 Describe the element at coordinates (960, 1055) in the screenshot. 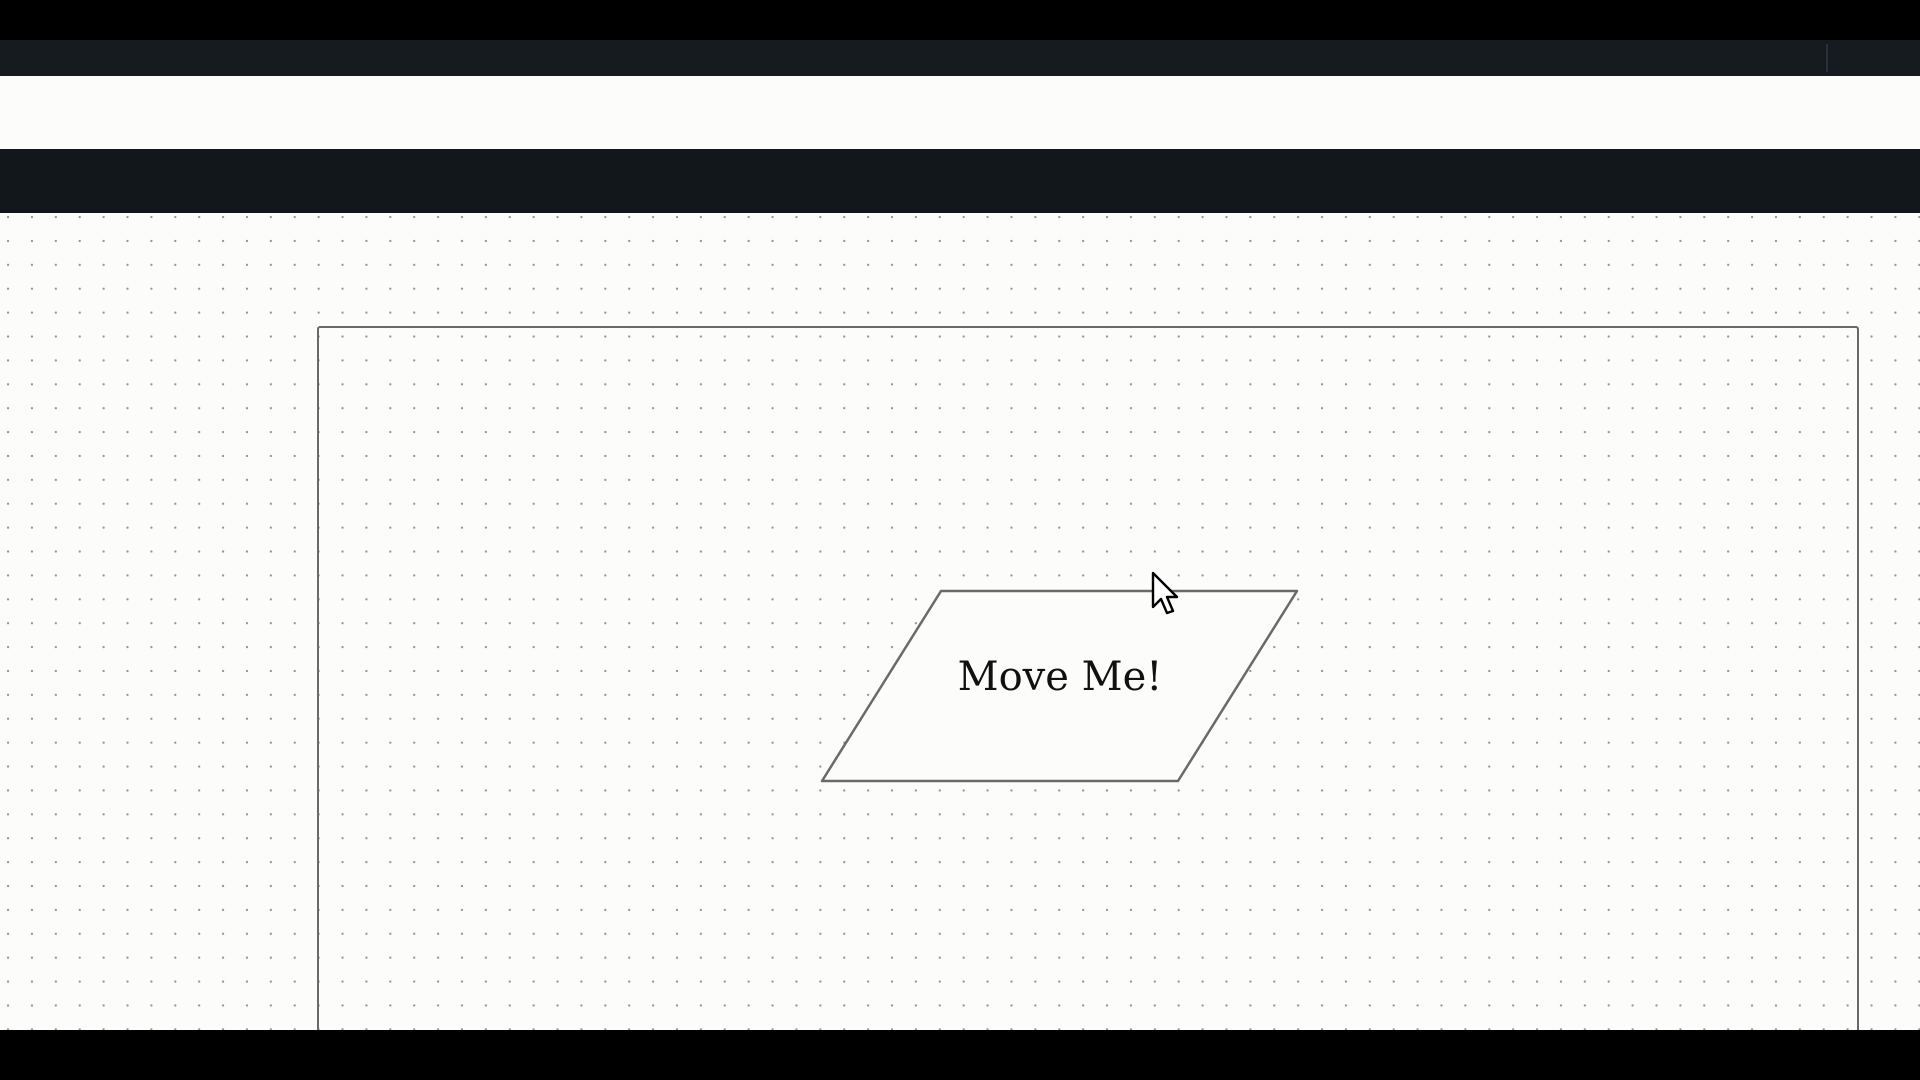

I see `bottom-letterbox` at that location.